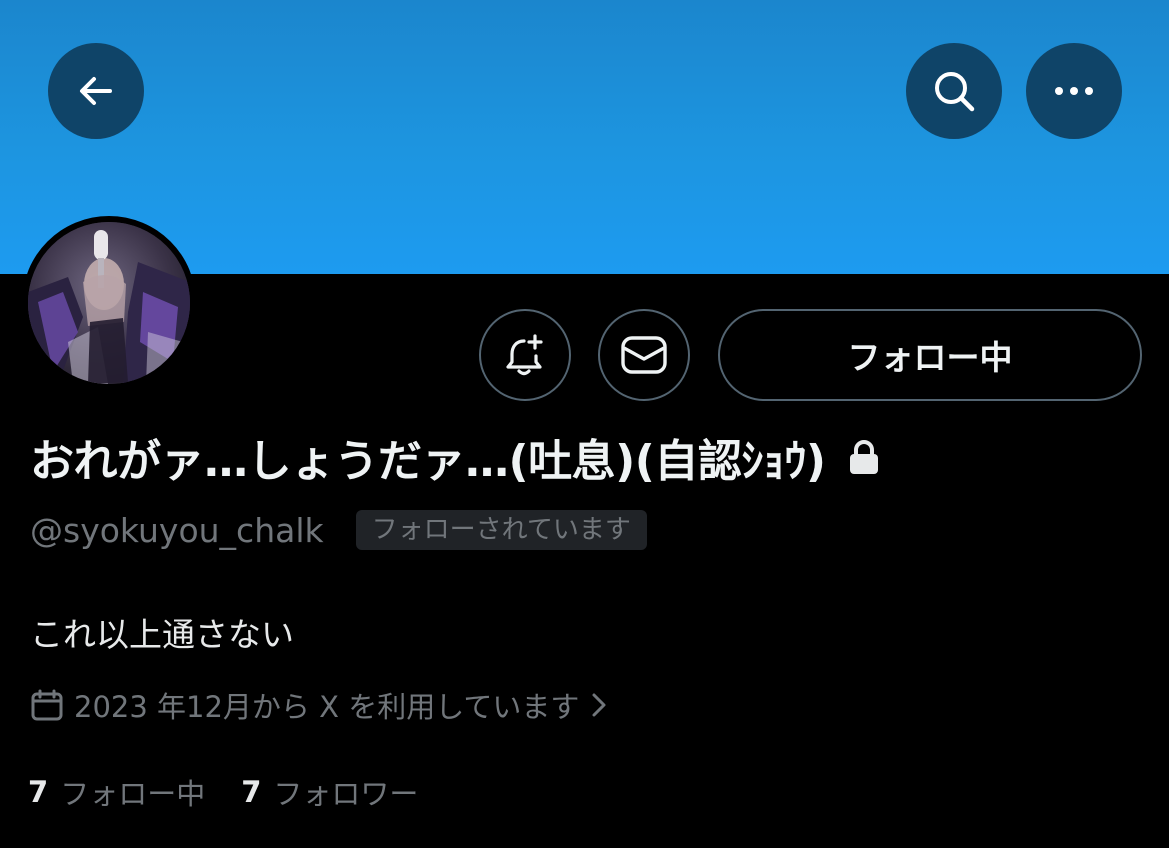 Image resolution: width=1169 pixels, height=848 pixels. I want to click on follow-stats: 7 フォロー中 7 フォロワー, so click(223, 792).